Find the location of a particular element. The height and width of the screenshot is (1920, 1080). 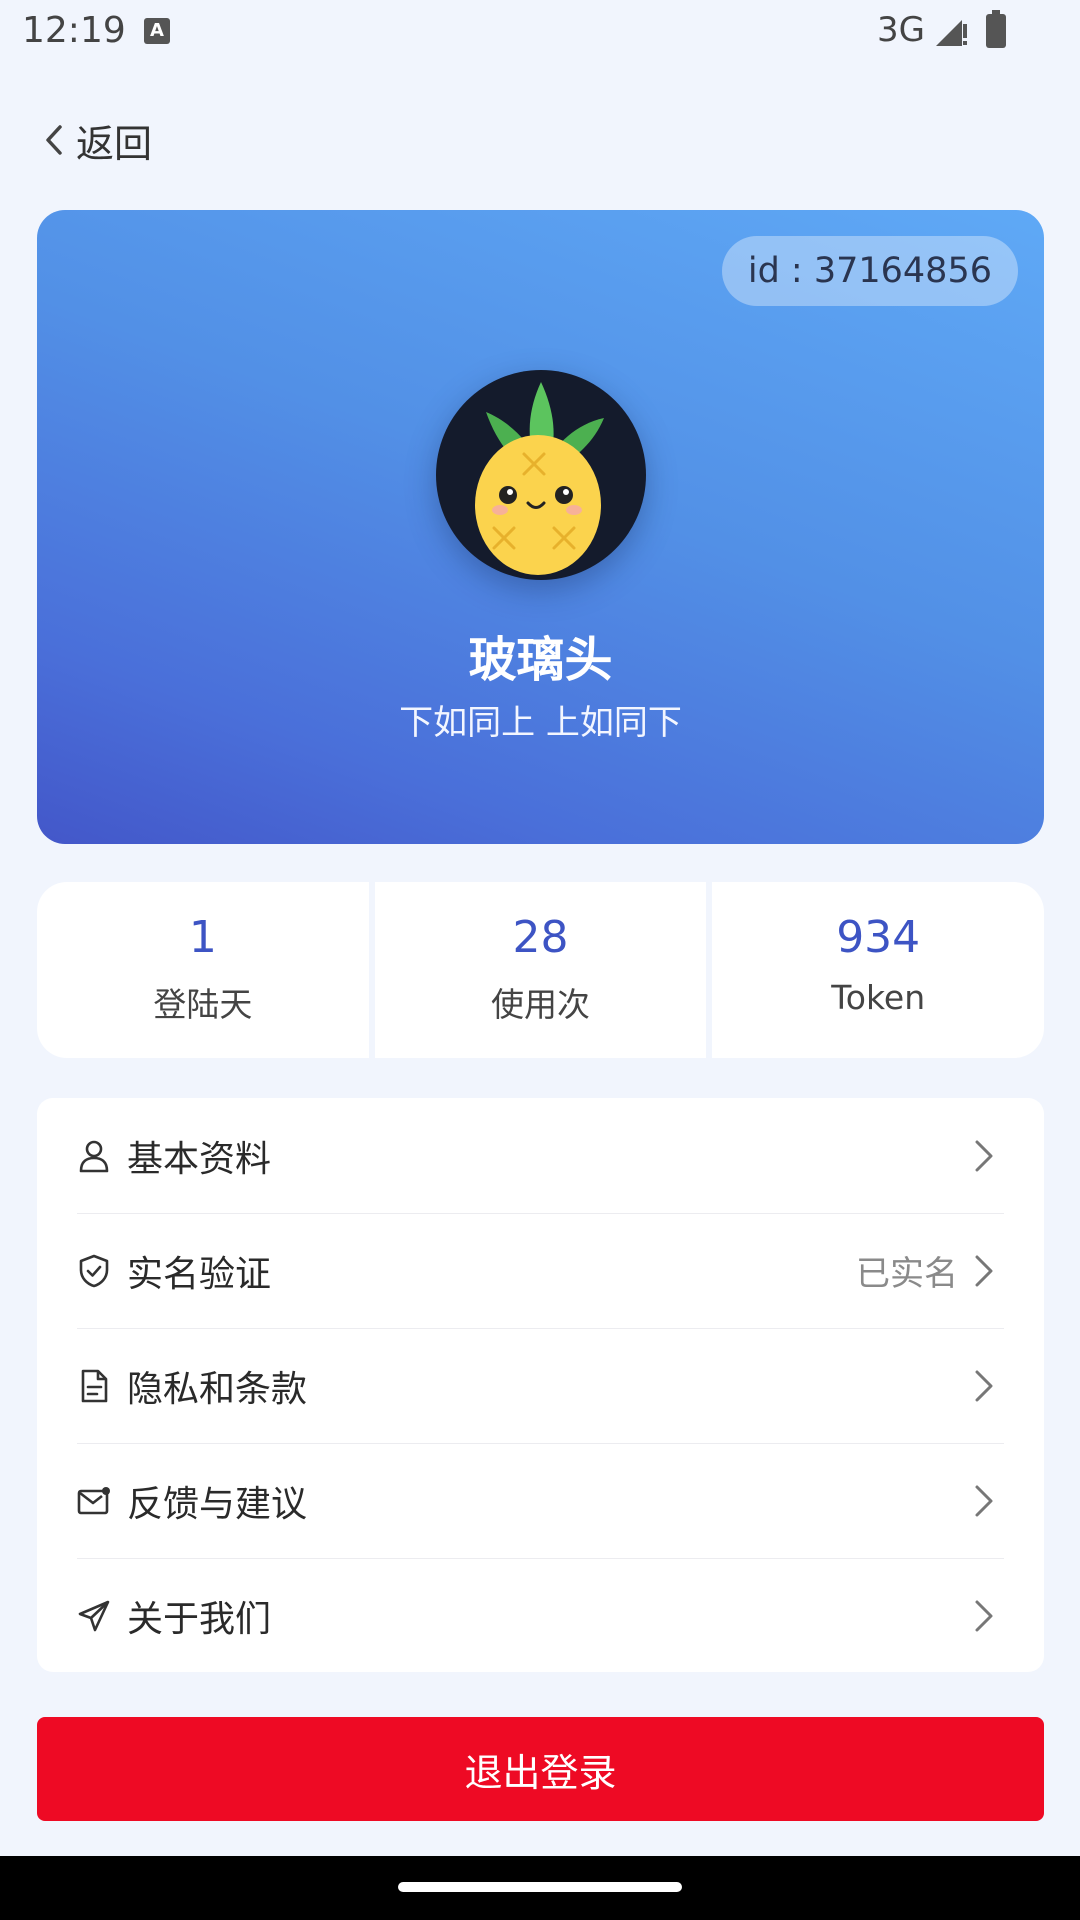

menu-item-label: 隐私和条款 is located at coordinates (217, 1389).